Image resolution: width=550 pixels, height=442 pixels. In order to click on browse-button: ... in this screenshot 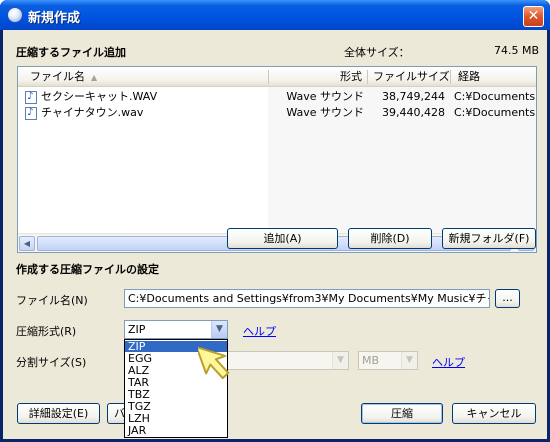, I will do `click(507, 298)`.